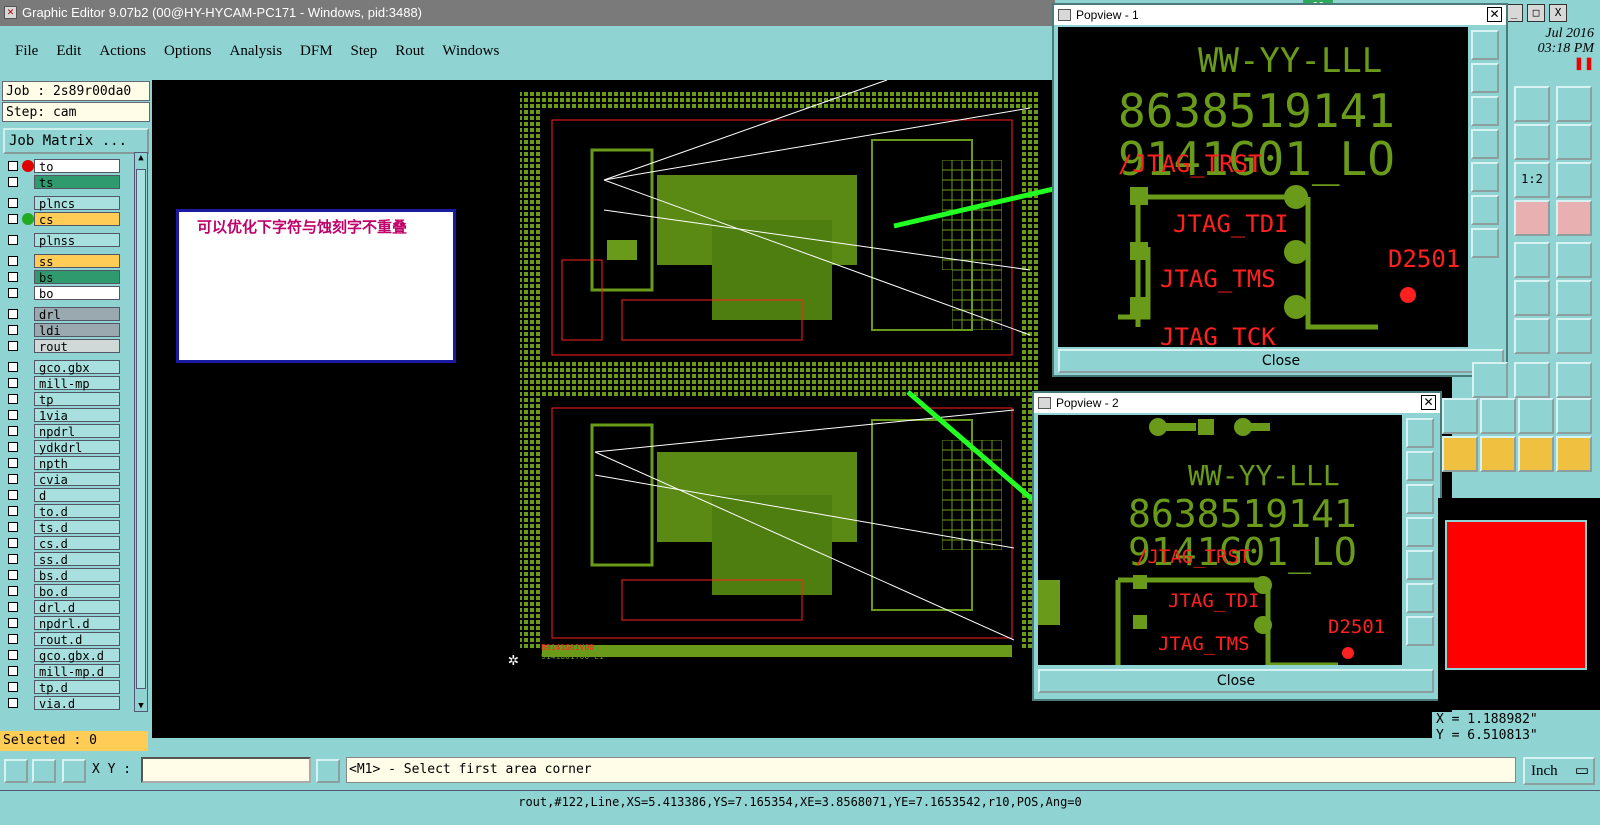 The height and width of the screenshot is (825, 1600). What do you see at coordinates (77, 703) in the screenshot?
I see `layer-name: via.d` at bounding box center [77, 703].